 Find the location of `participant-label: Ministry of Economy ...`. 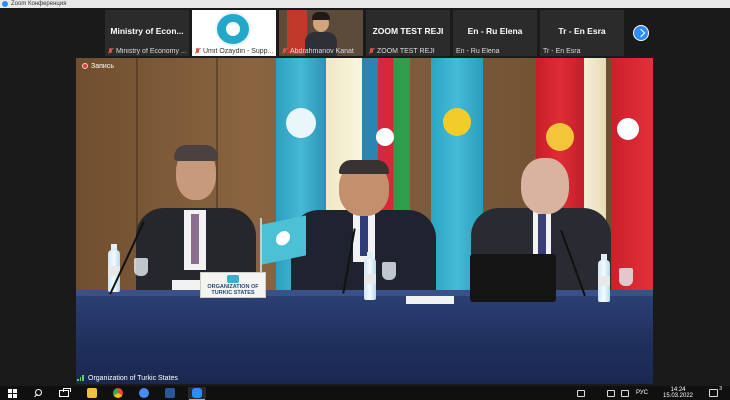

participant-label: Ministry of Economy ... is located at coordinates (147, 51).